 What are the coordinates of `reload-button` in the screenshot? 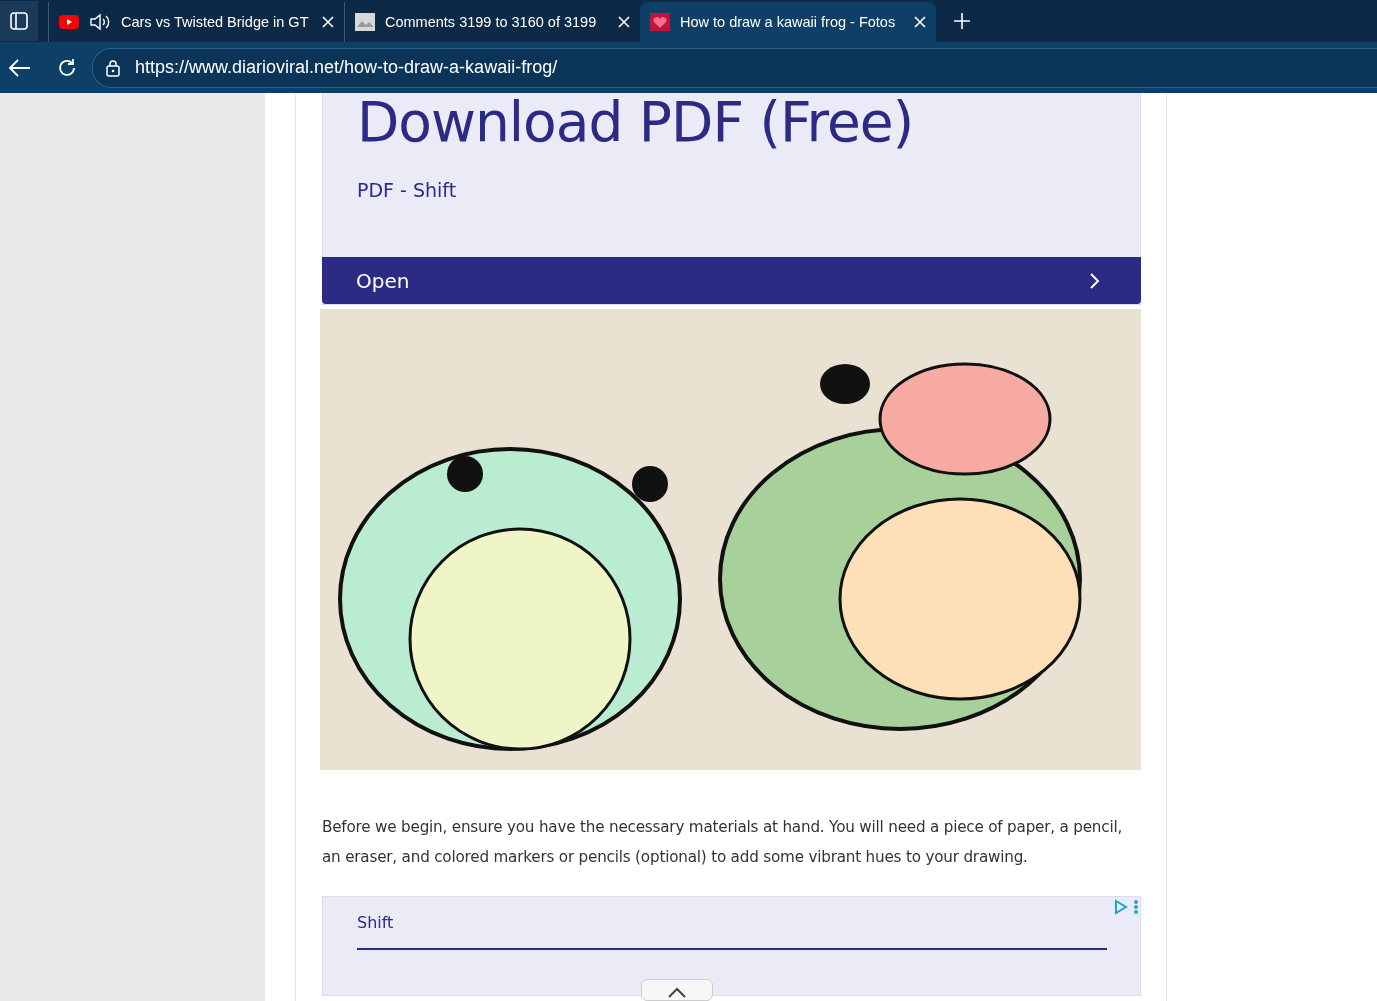 It's located at (67, 67).